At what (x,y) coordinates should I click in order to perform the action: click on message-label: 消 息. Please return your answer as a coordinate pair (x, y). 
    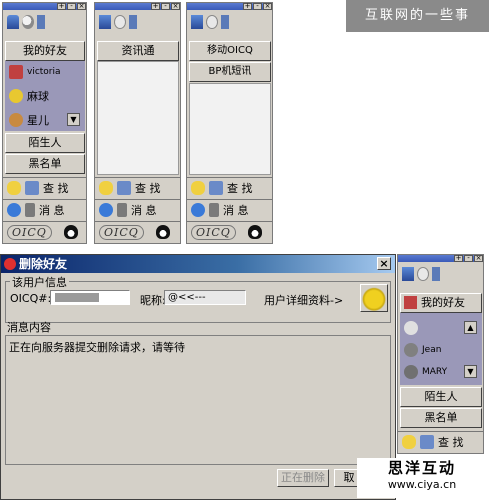
    Looking at the image, I should click on (144, 210).